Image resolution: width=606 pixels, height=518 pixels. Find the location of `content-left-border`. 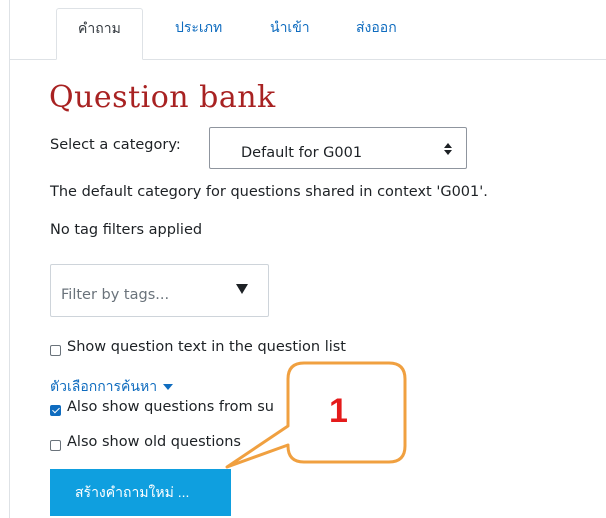

content-left-border is located at coordinates (9, 259).